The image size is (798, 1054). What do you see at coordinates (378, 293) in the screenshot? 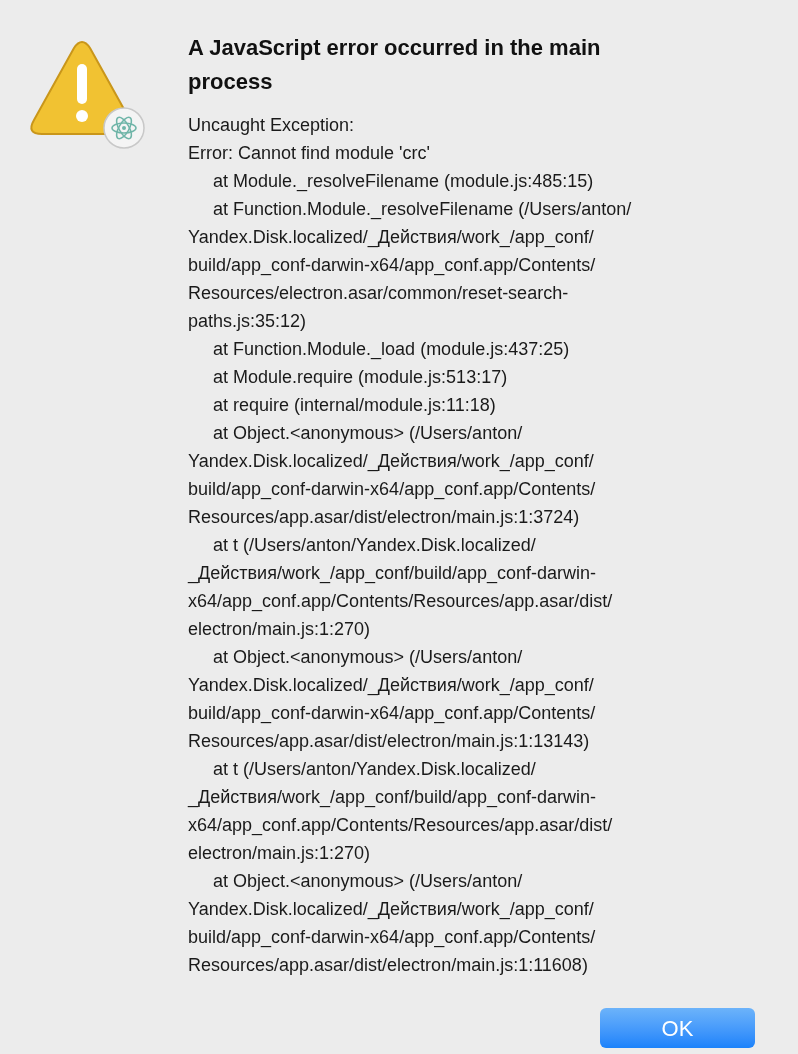
I see `error-text-line: Resources/electron.asar/common/reset-search-` at bounding box center [378, 293].